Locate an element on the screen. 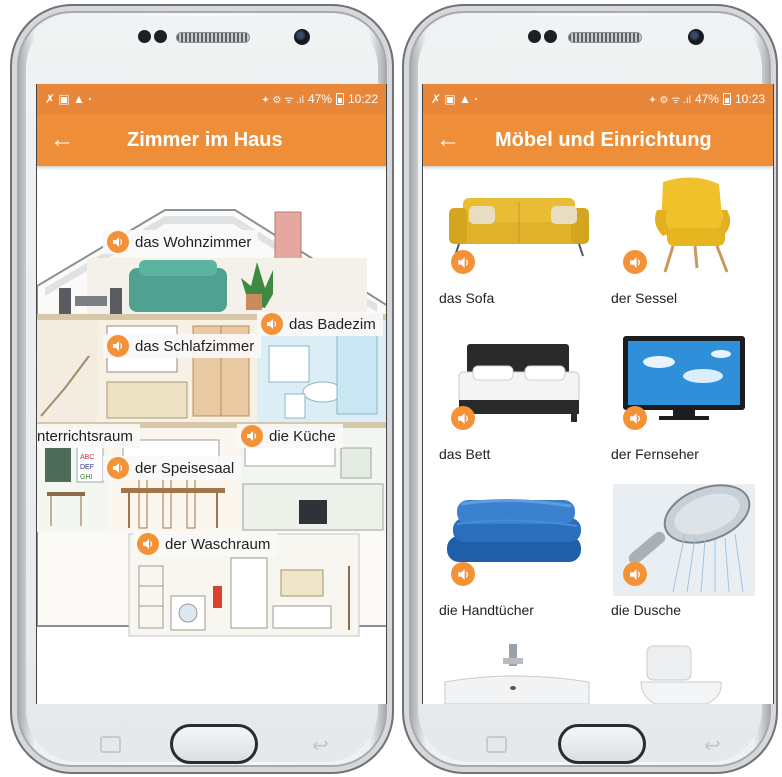  item-label: die Dusche is located at coordinates (646, 610).